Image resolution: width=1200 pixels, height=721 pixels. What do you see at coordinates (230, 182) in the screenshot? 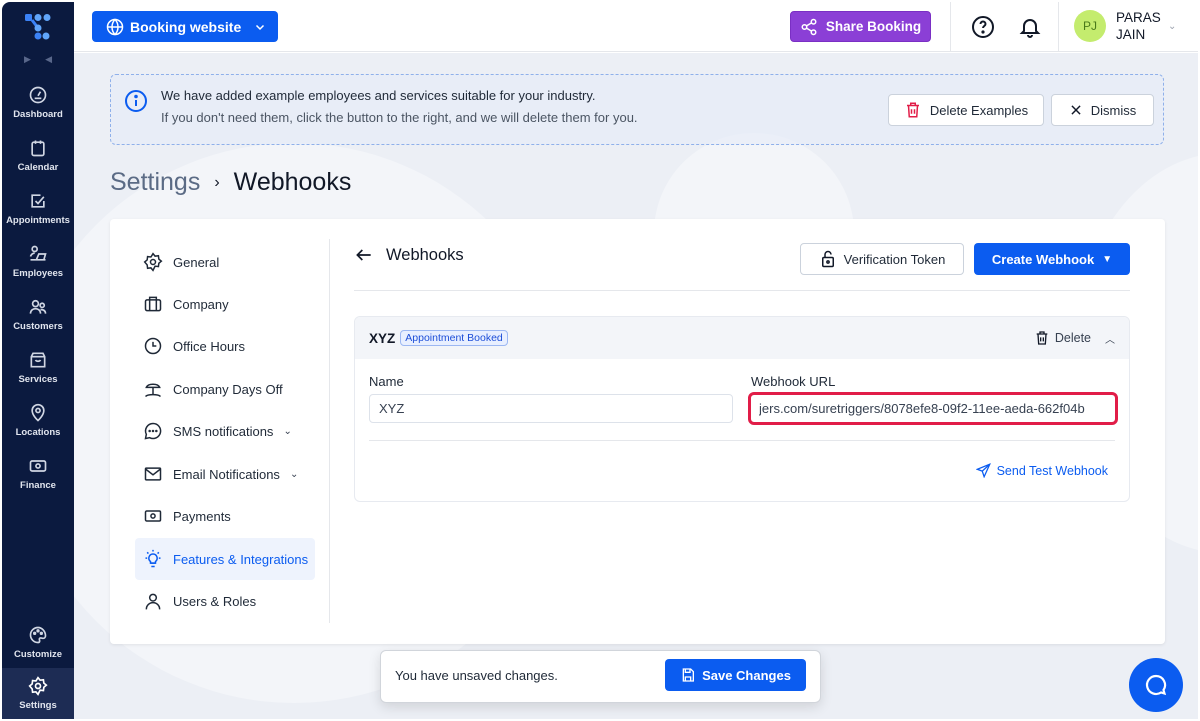
I see `breadcrumb: Settings › Webhooks` at bounding box center [230, 182].